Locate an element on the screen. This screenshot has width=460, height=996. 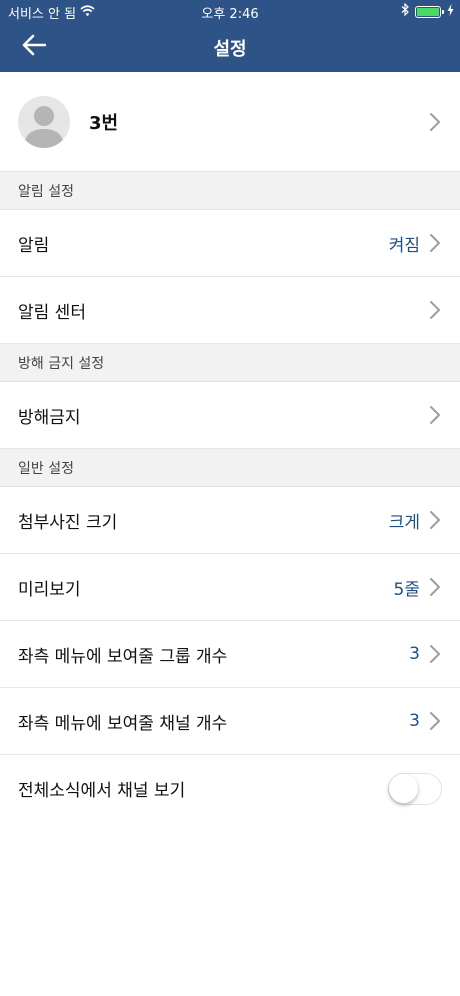
status-bar-right is located at coordinates (427, 11).